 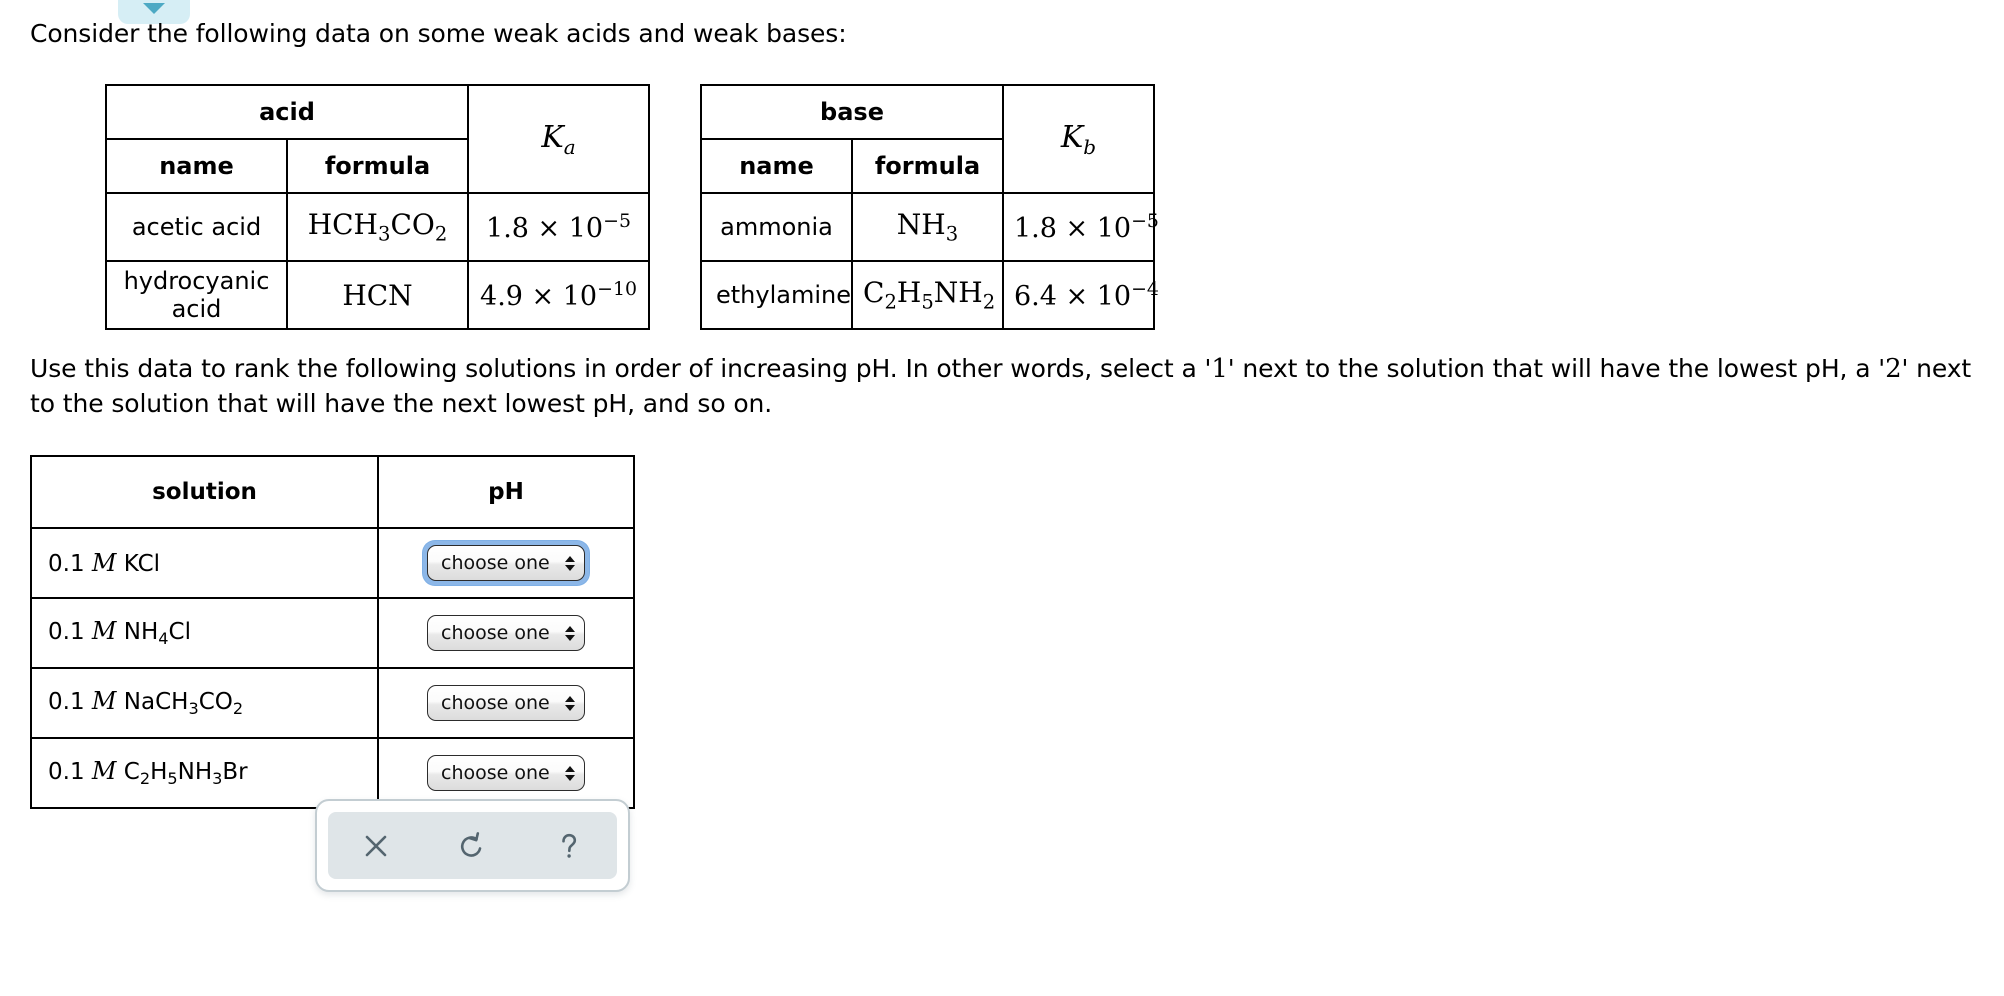 What do you see at coordinates (1080, 227) in the screenshot?
I see `base-kb-value: 1.8 × 10−5` at bounding box center [1080, 227].